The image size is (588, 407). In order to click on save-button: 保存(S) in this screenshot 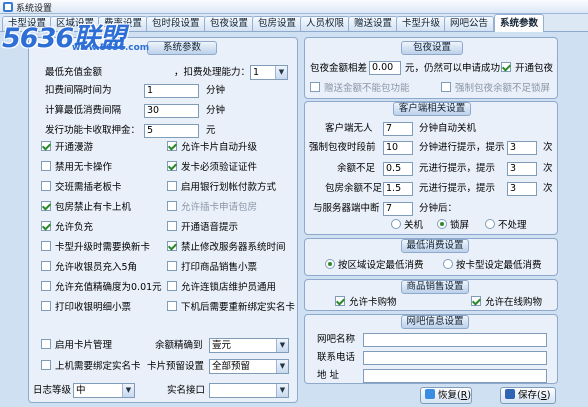, I will do `click(528, 395)`.